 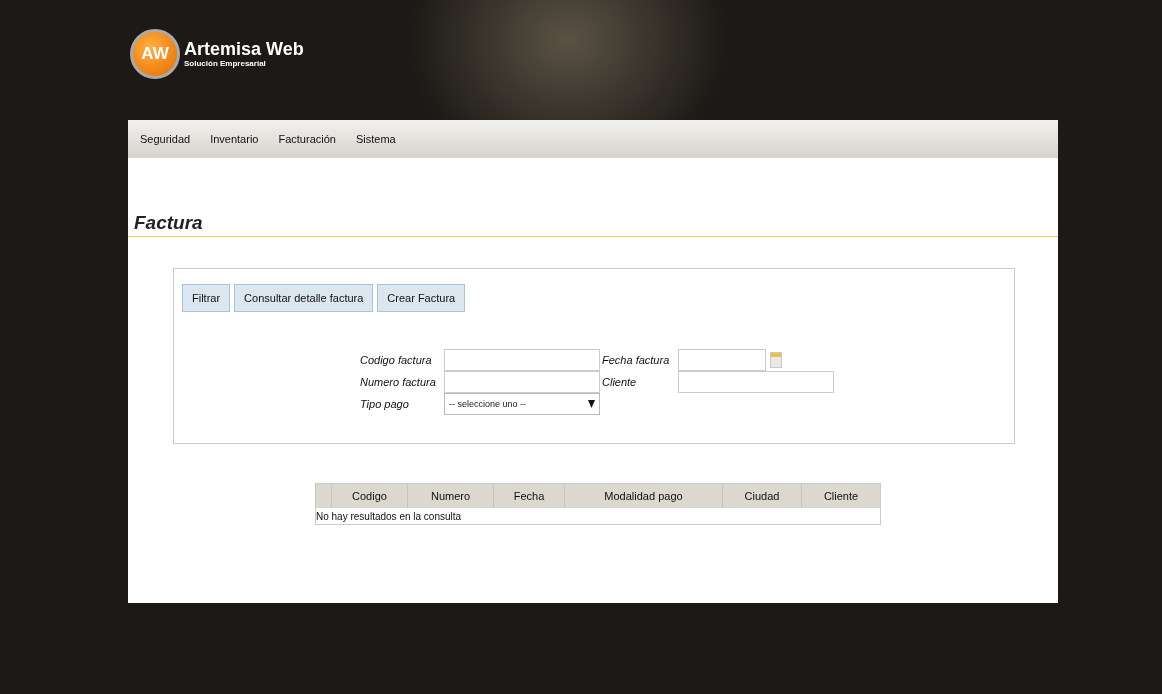 I want to click on column-header: Codigo, so click(x=369, y=495).